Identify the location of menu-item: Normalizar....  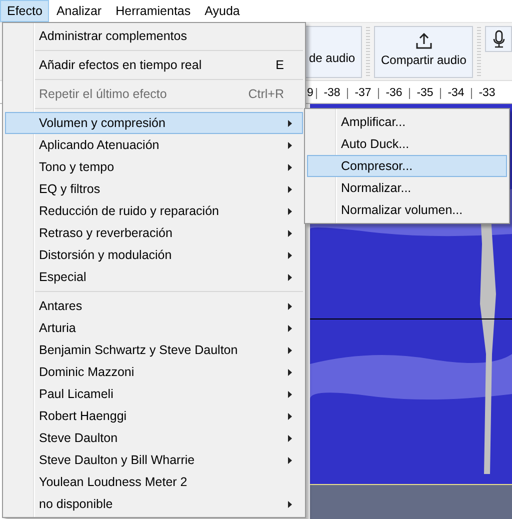
(407, 188).